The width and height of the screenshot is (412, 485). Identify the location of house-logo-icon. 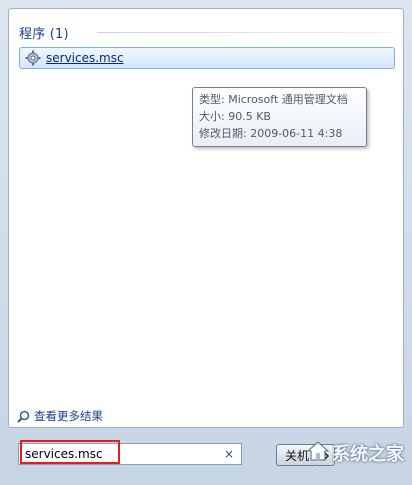
(318, 453).